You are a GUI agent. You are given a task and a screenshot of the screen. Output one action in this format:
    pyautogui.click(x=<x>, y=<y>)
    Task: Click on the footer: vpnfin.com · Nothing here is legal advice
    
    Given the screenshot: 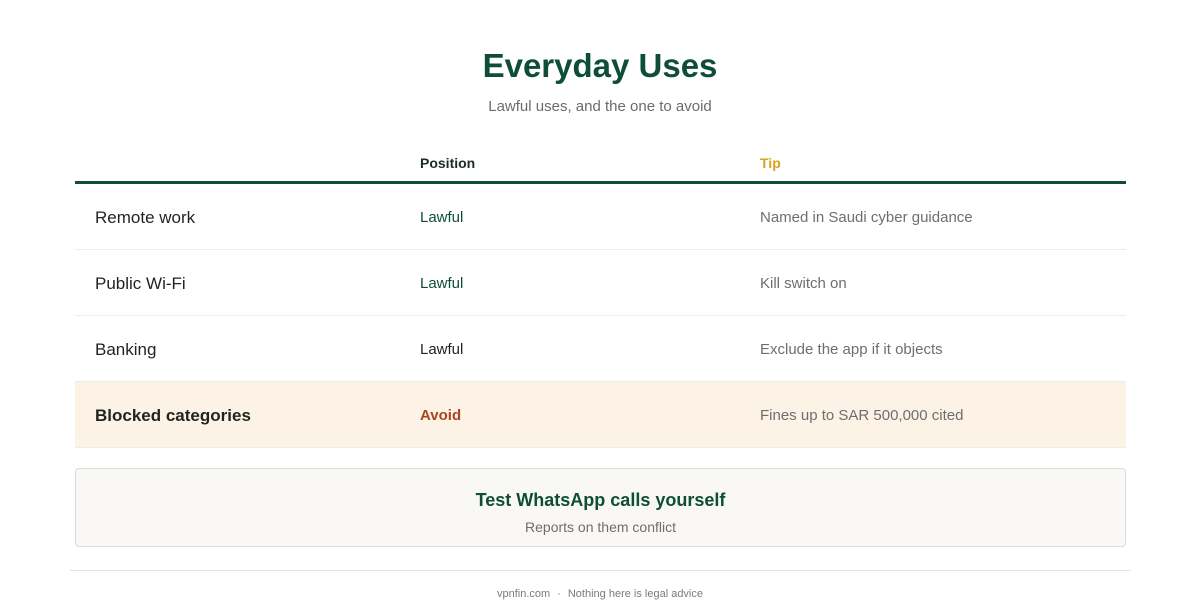 What is the action you would take?
    pyautogui.click(x=600, y=594)
    